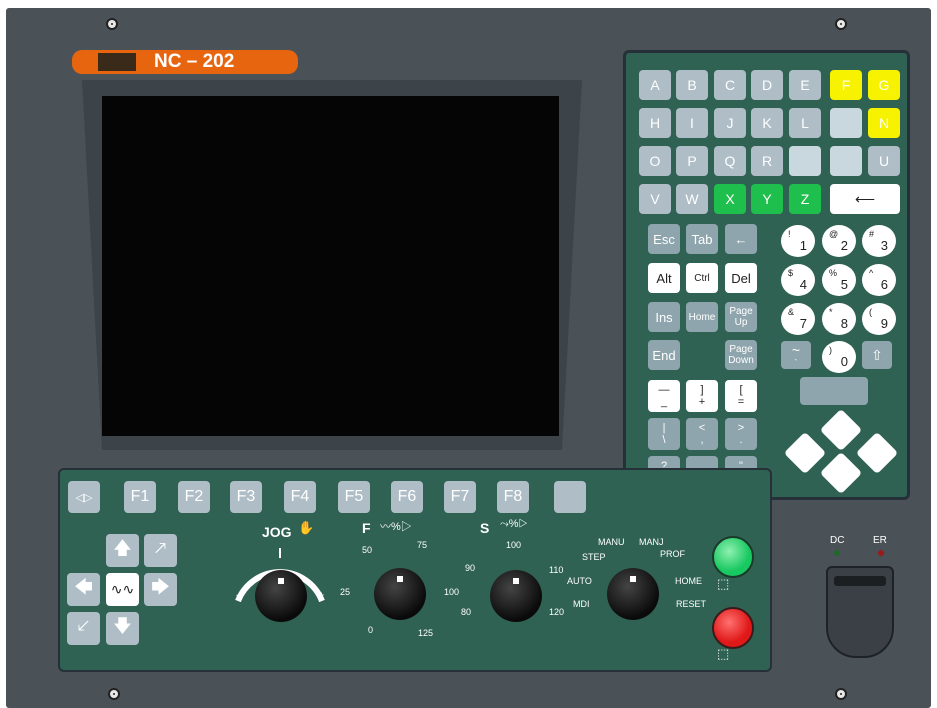 The image size is (937, 708). Describe the element at coordinates (839, 280) in the screenshot. I see `key-num-4: % 5` at that location.